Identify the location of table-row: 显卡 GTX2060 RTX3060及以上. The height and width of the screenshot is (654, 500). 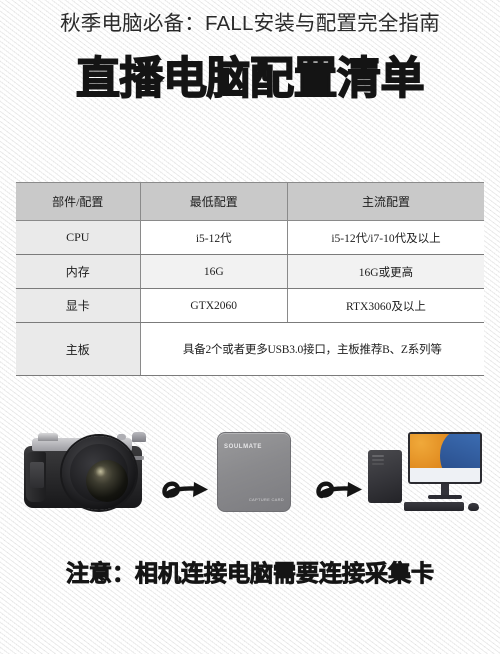
(250, 305).